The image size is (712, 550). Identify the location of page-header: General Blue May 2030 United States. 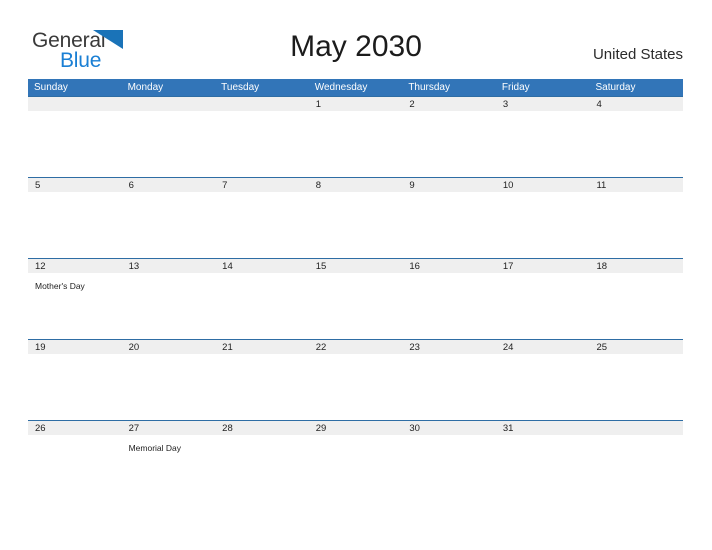
(356, 35).